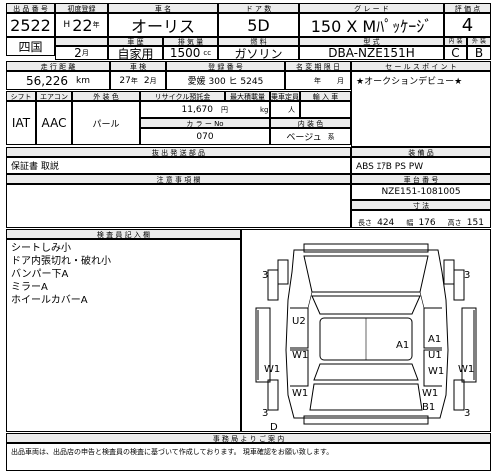 This screenshot has width=497, height=473. What do you see at coordinates (85, 53) in the screenshot?
I see `month-unit: 月` at bounding box center [85, 53].